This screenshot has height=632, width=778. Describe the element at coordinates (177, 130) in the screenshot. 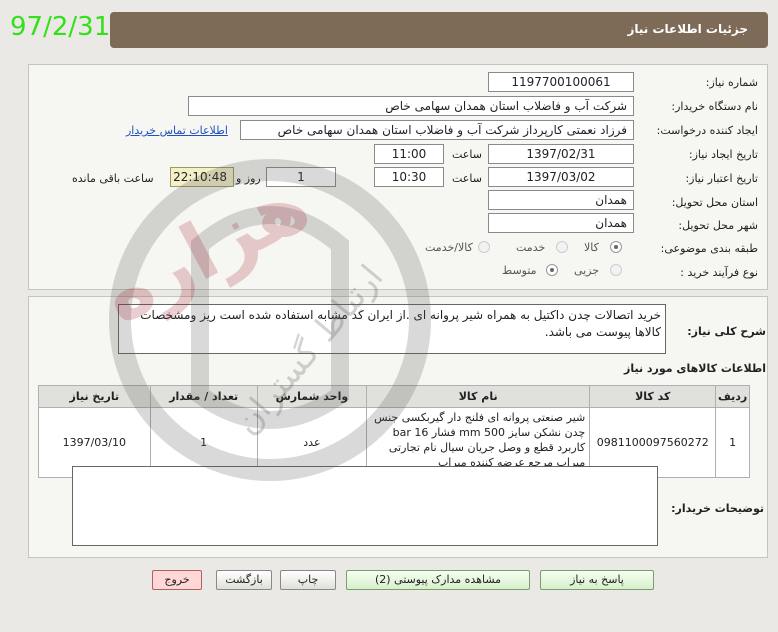

I see `buyer-contact-link: اطلاعات تماس خریدار` at that location.